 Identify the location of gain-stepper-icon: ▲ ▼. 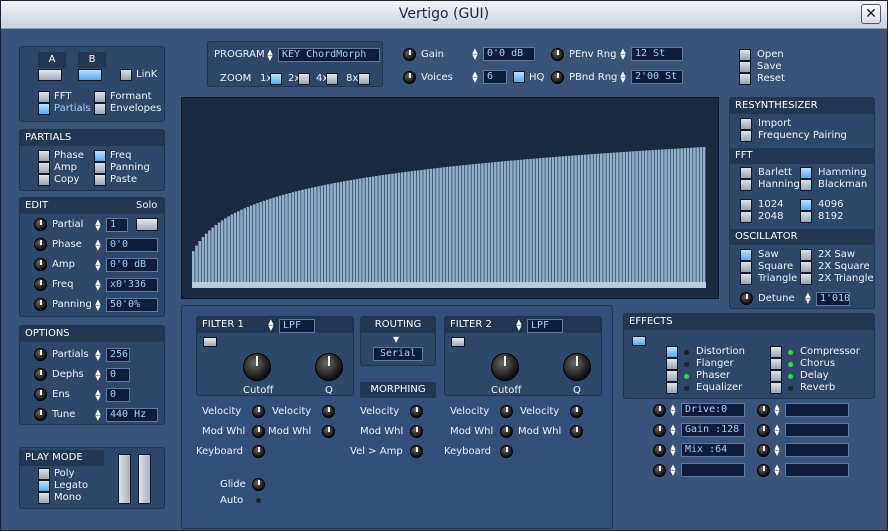
(475, 54).